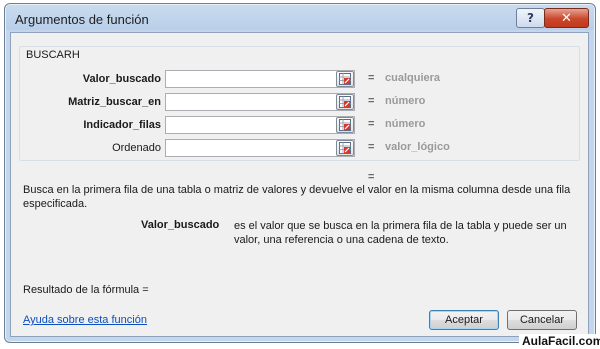  Describe the element at coordinates (85, 320) in the screenshot. I see `function-help-link: Ayuda sobre esta función` at that location.